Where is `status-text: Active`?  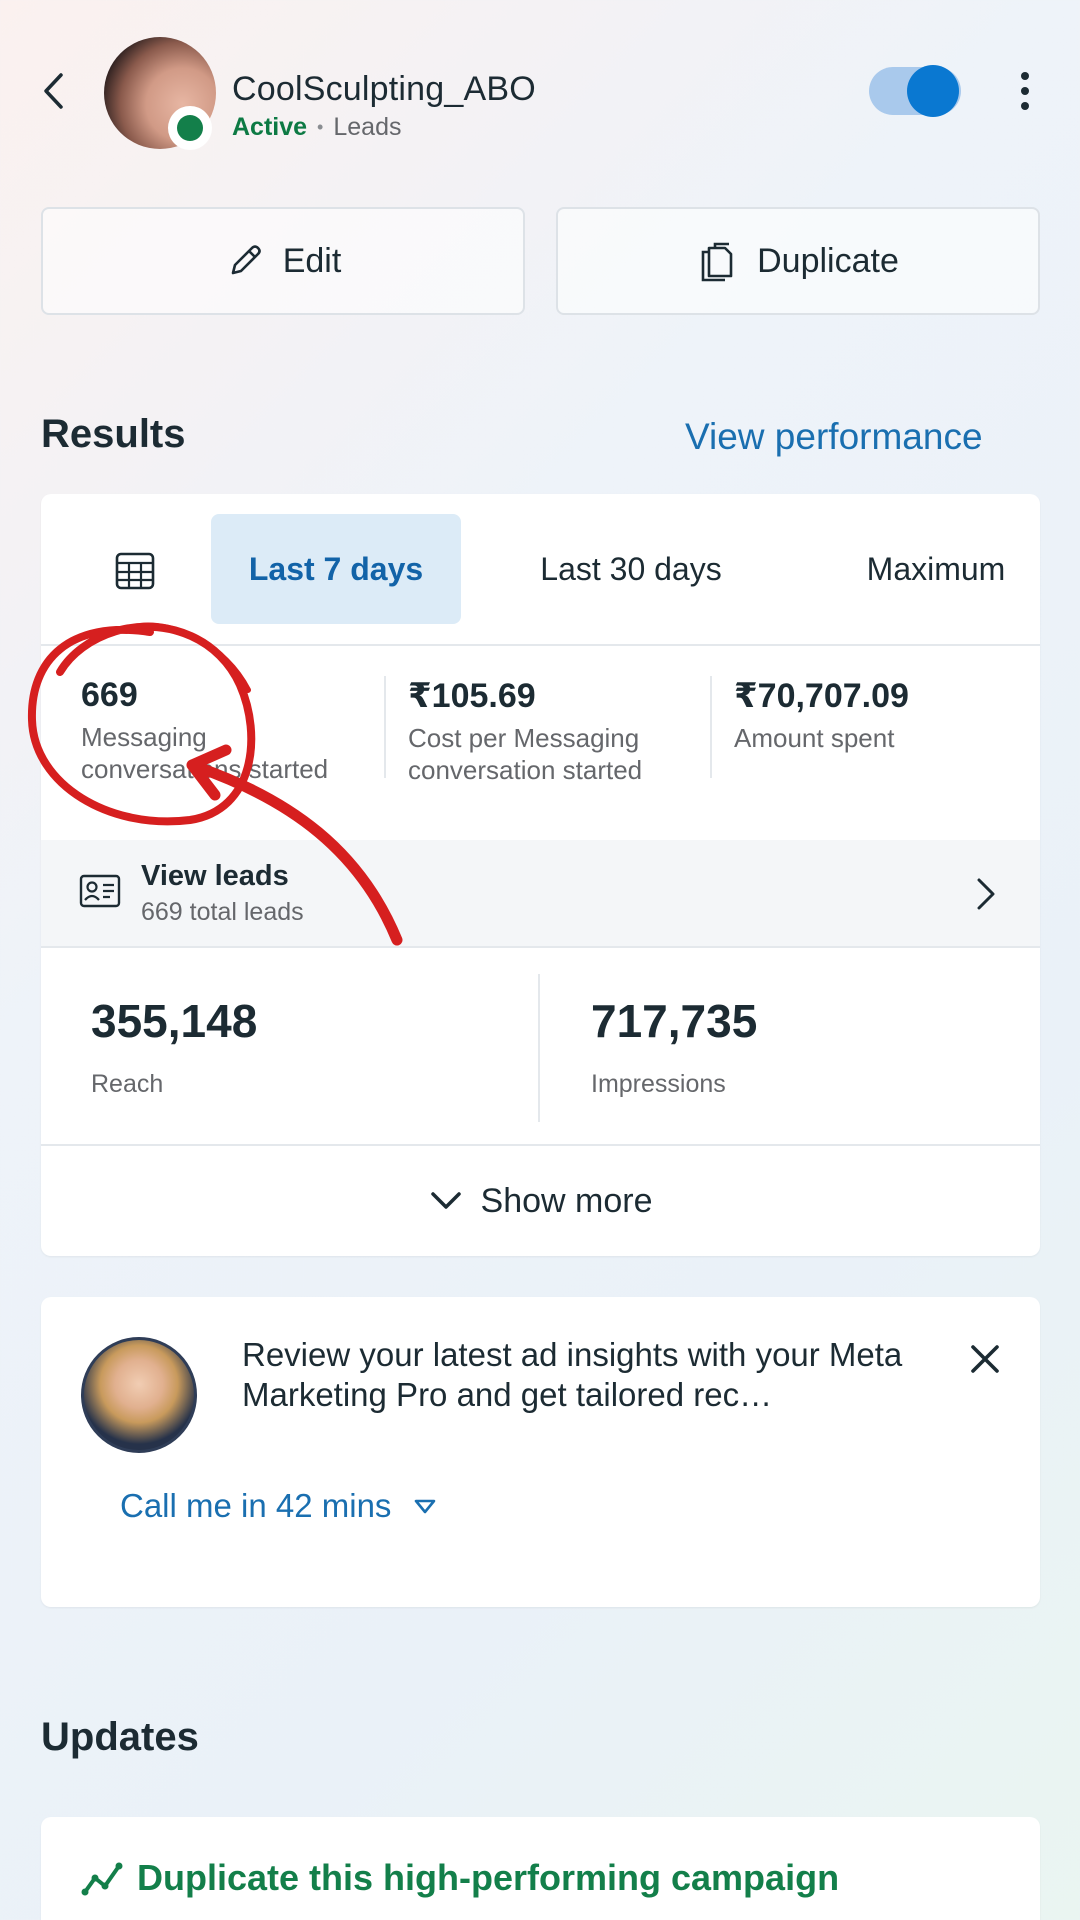 status-text: Active is located at coordinates (270, 127).